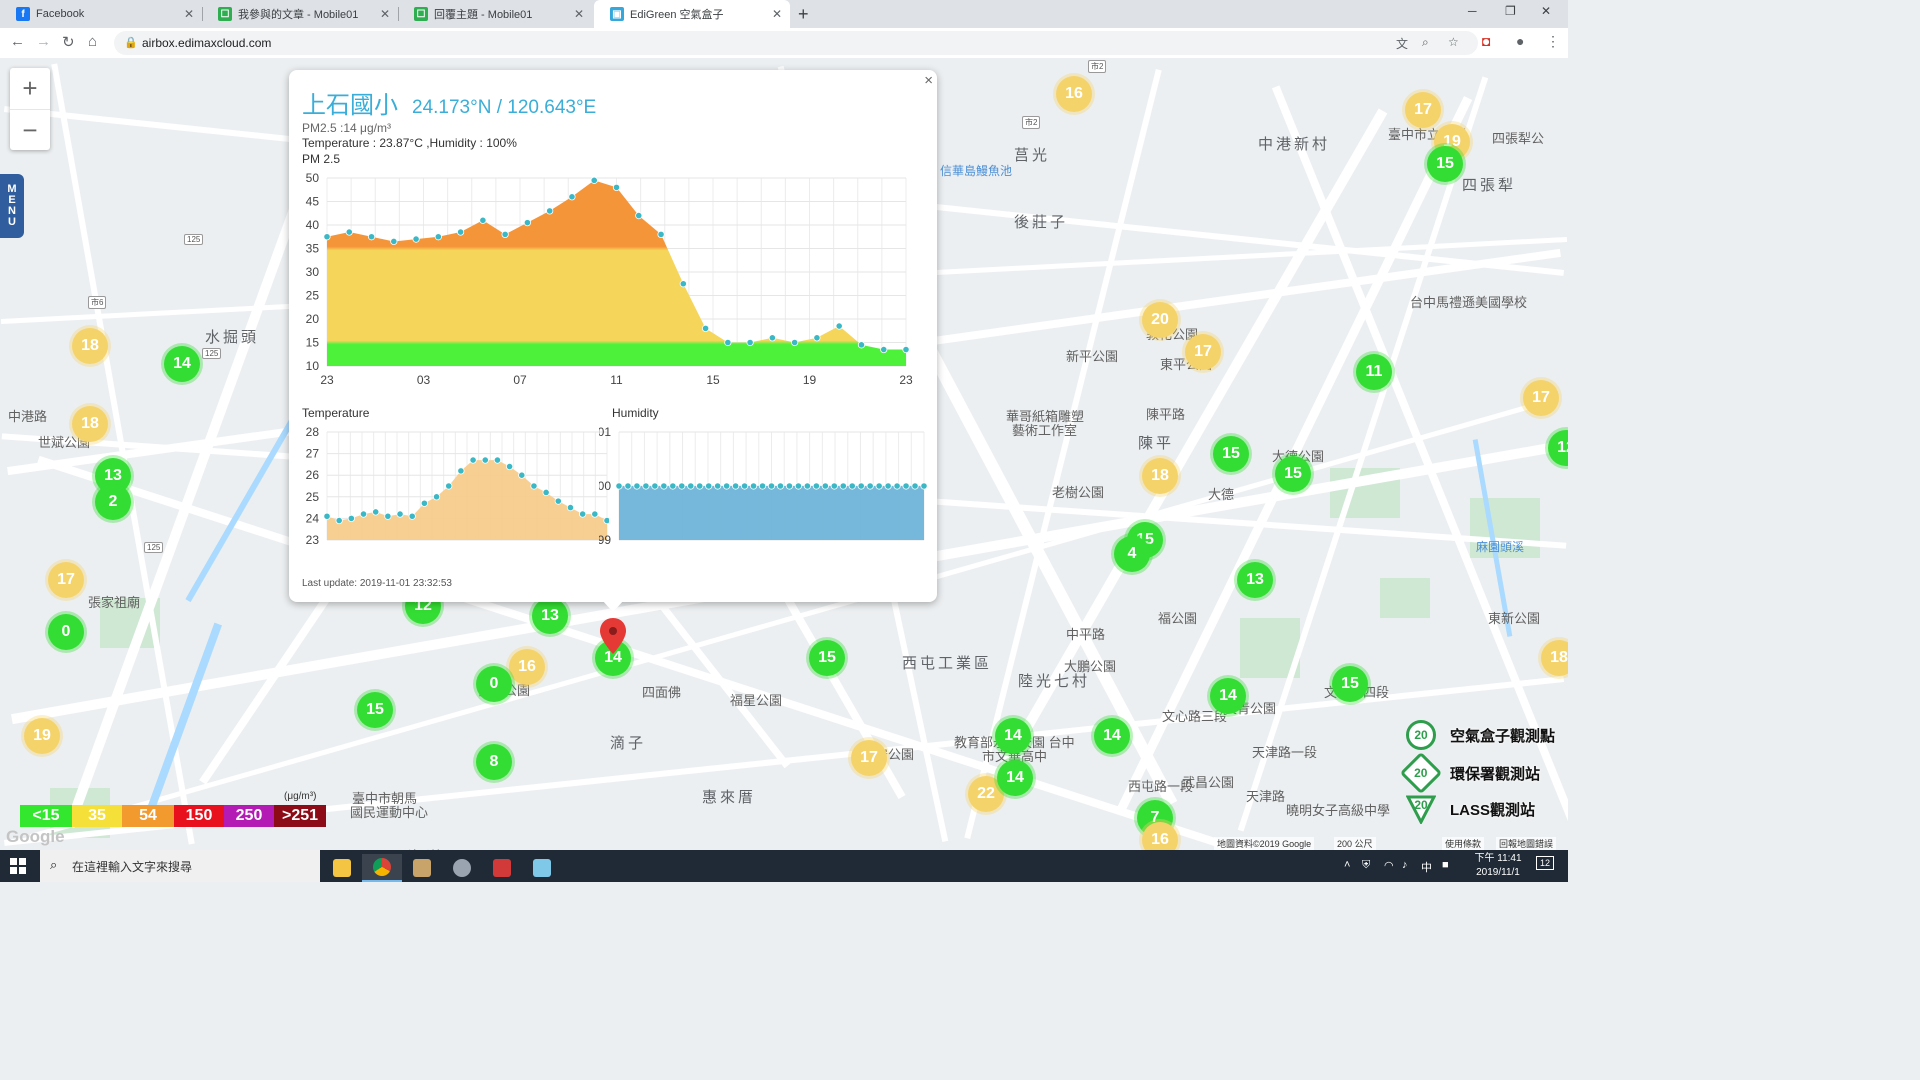  I want to click on new-tab-button: +, so click(803, 14).